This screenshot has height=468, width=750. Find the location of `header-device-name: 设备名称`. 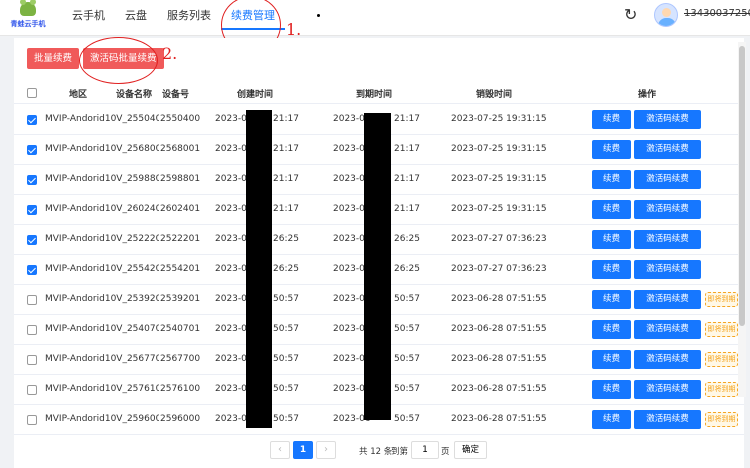

header-device-name: 设备名称 is located at coordinates (134, 95).